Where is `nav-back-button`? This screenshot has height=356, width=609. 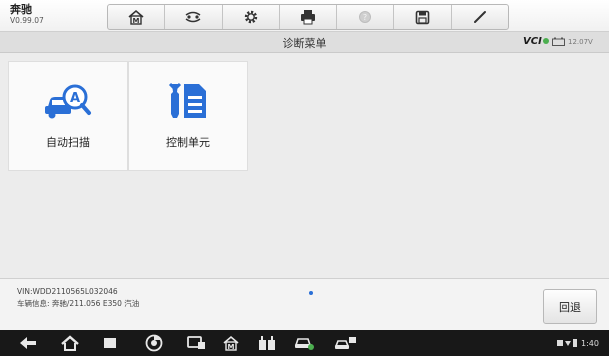 nav-back-button is located at coordinates (28, 343).